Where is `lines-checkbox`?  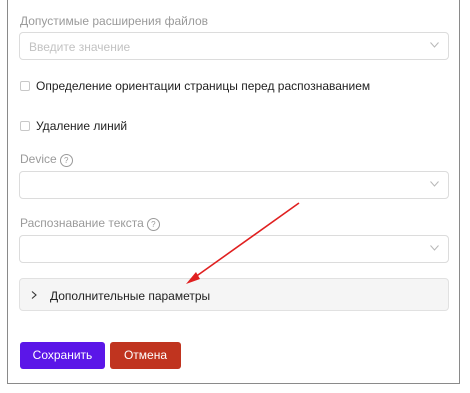
lines-checkbox is located at coordinates (25, 126).